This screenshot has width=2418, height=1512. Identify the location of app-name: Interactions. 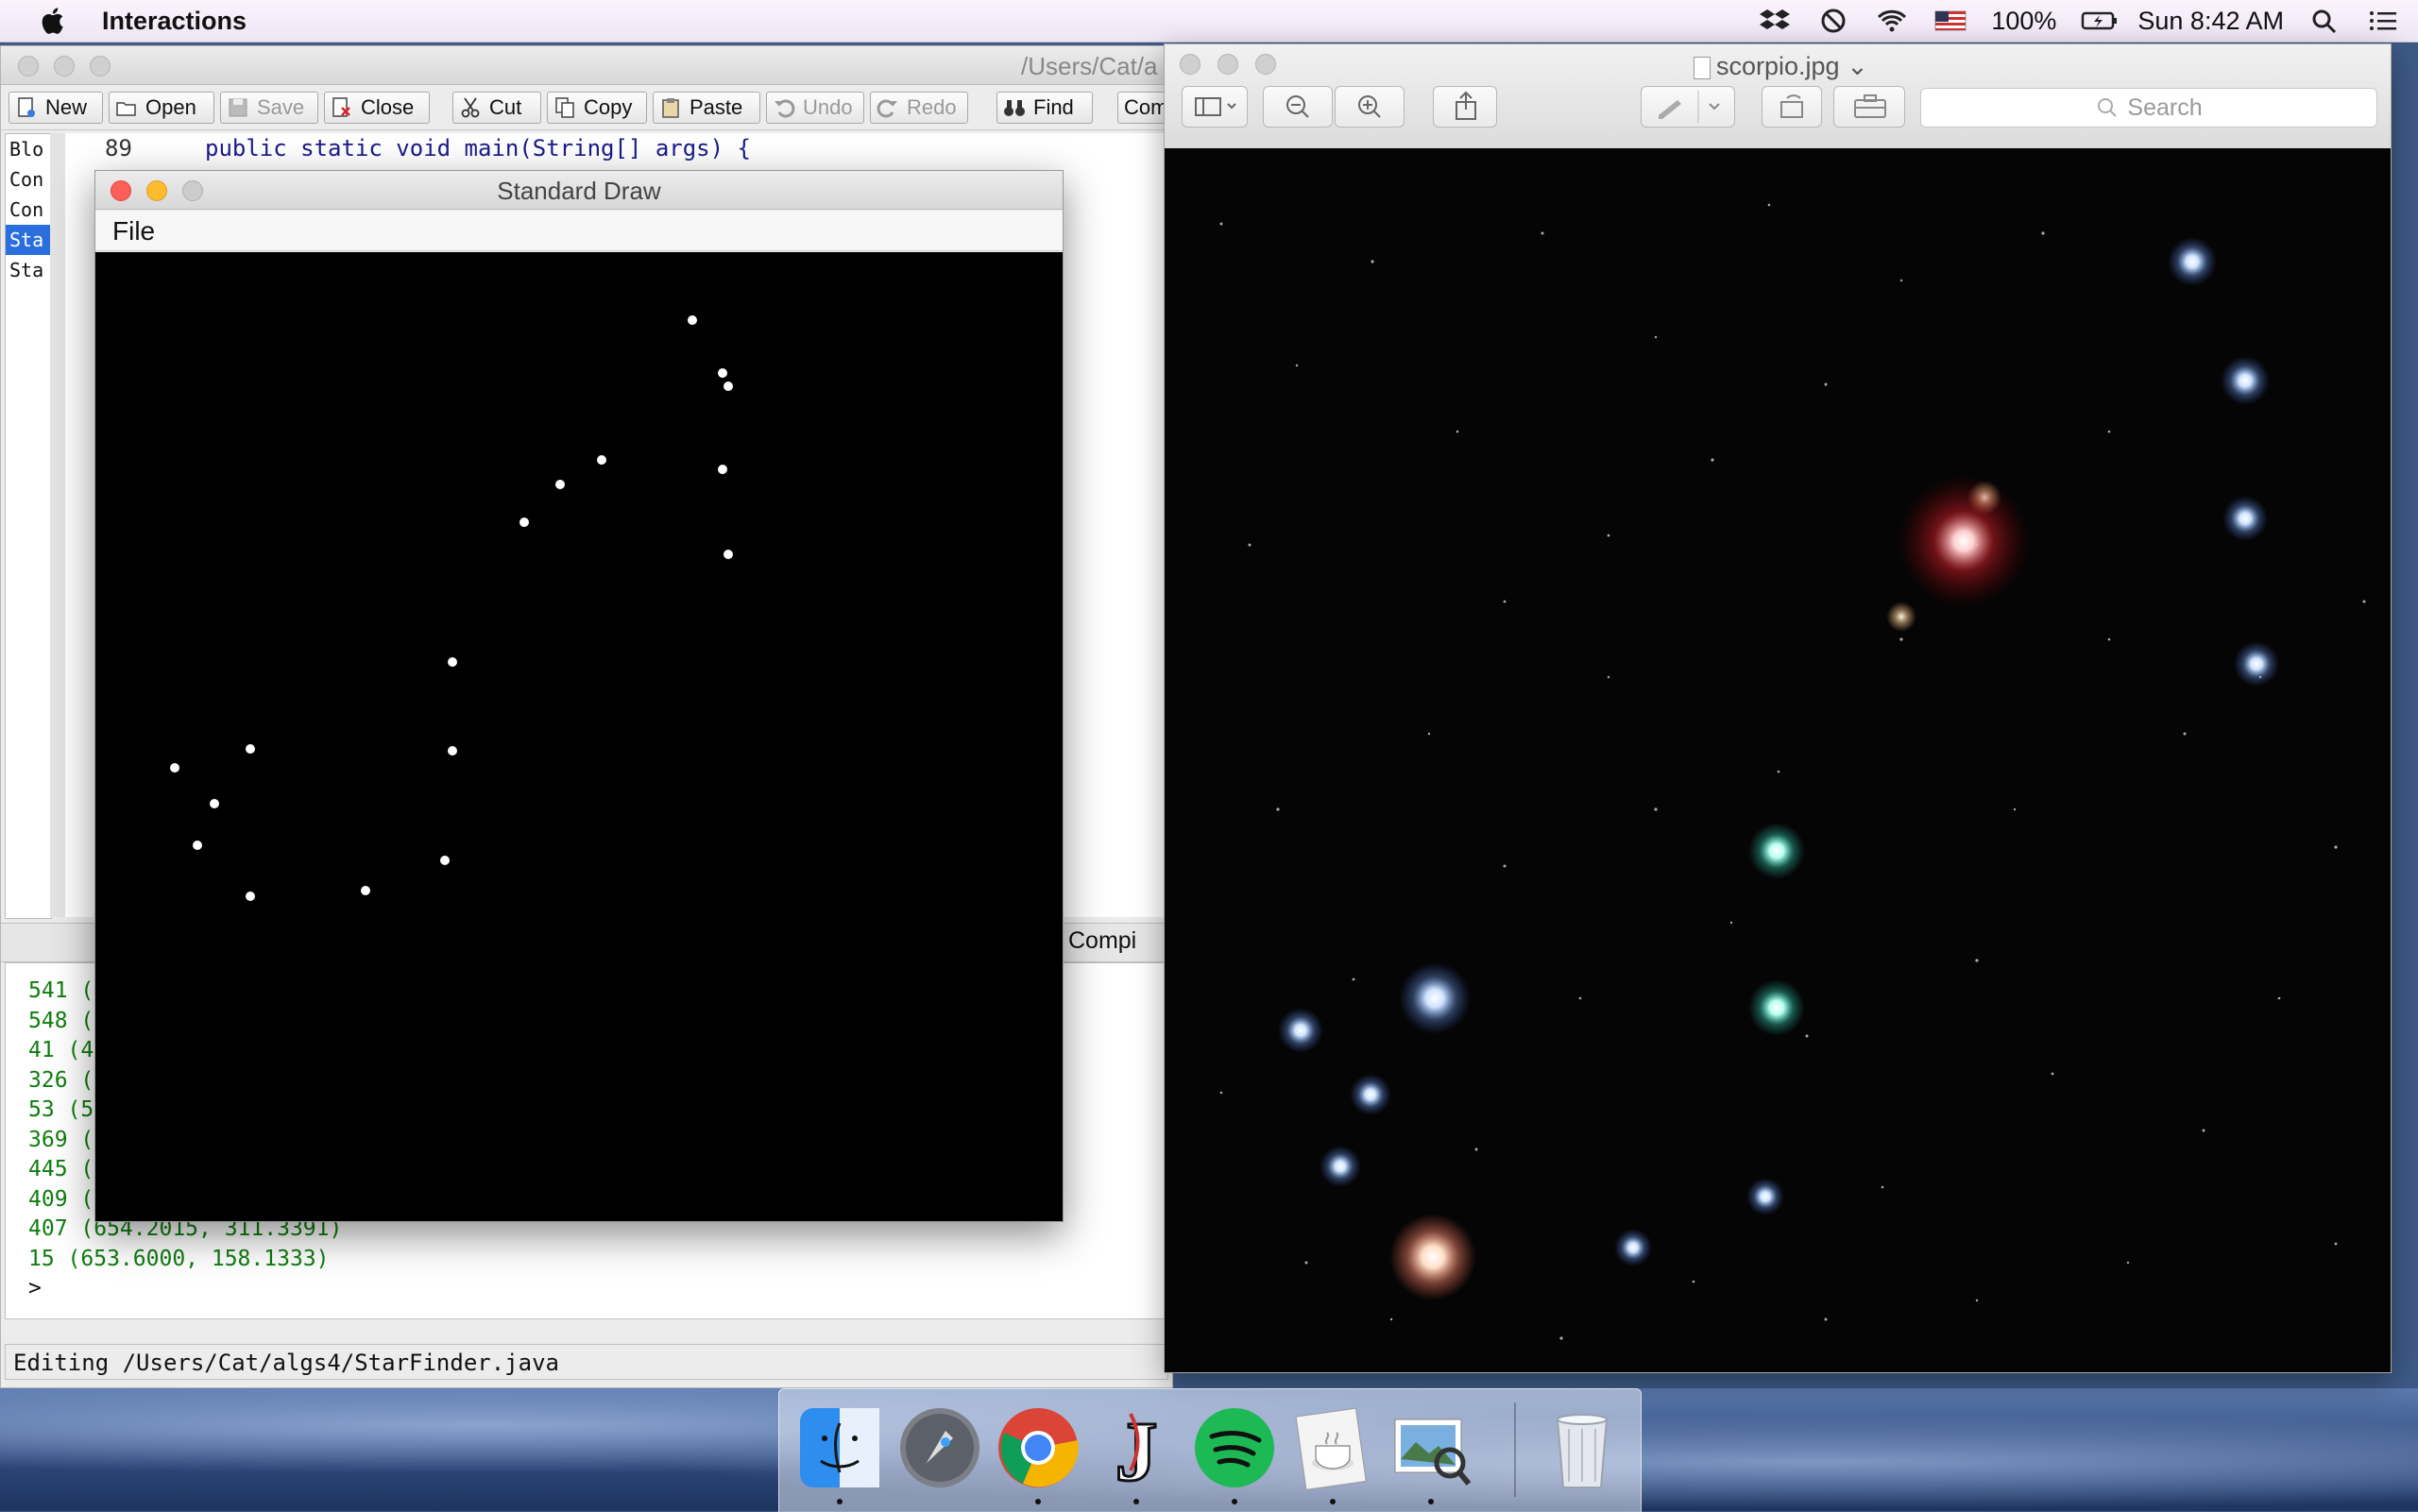
(174, 21).